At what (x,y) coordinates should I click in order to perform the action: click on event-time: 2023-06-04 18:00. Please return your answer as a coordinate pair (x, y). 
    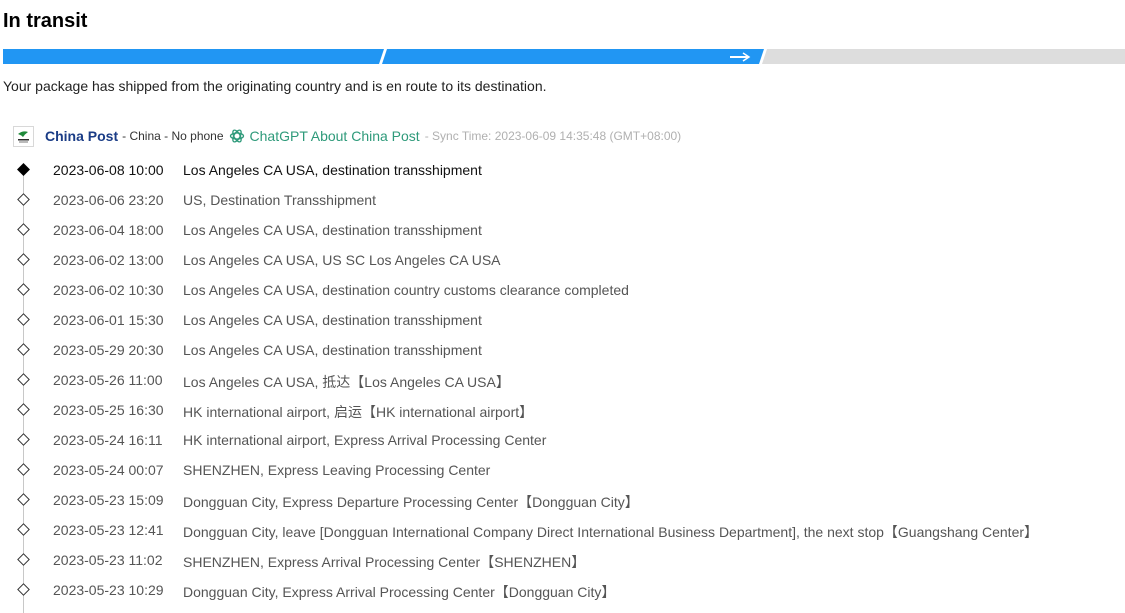
    Looking at the image, I should click on (108, 230).